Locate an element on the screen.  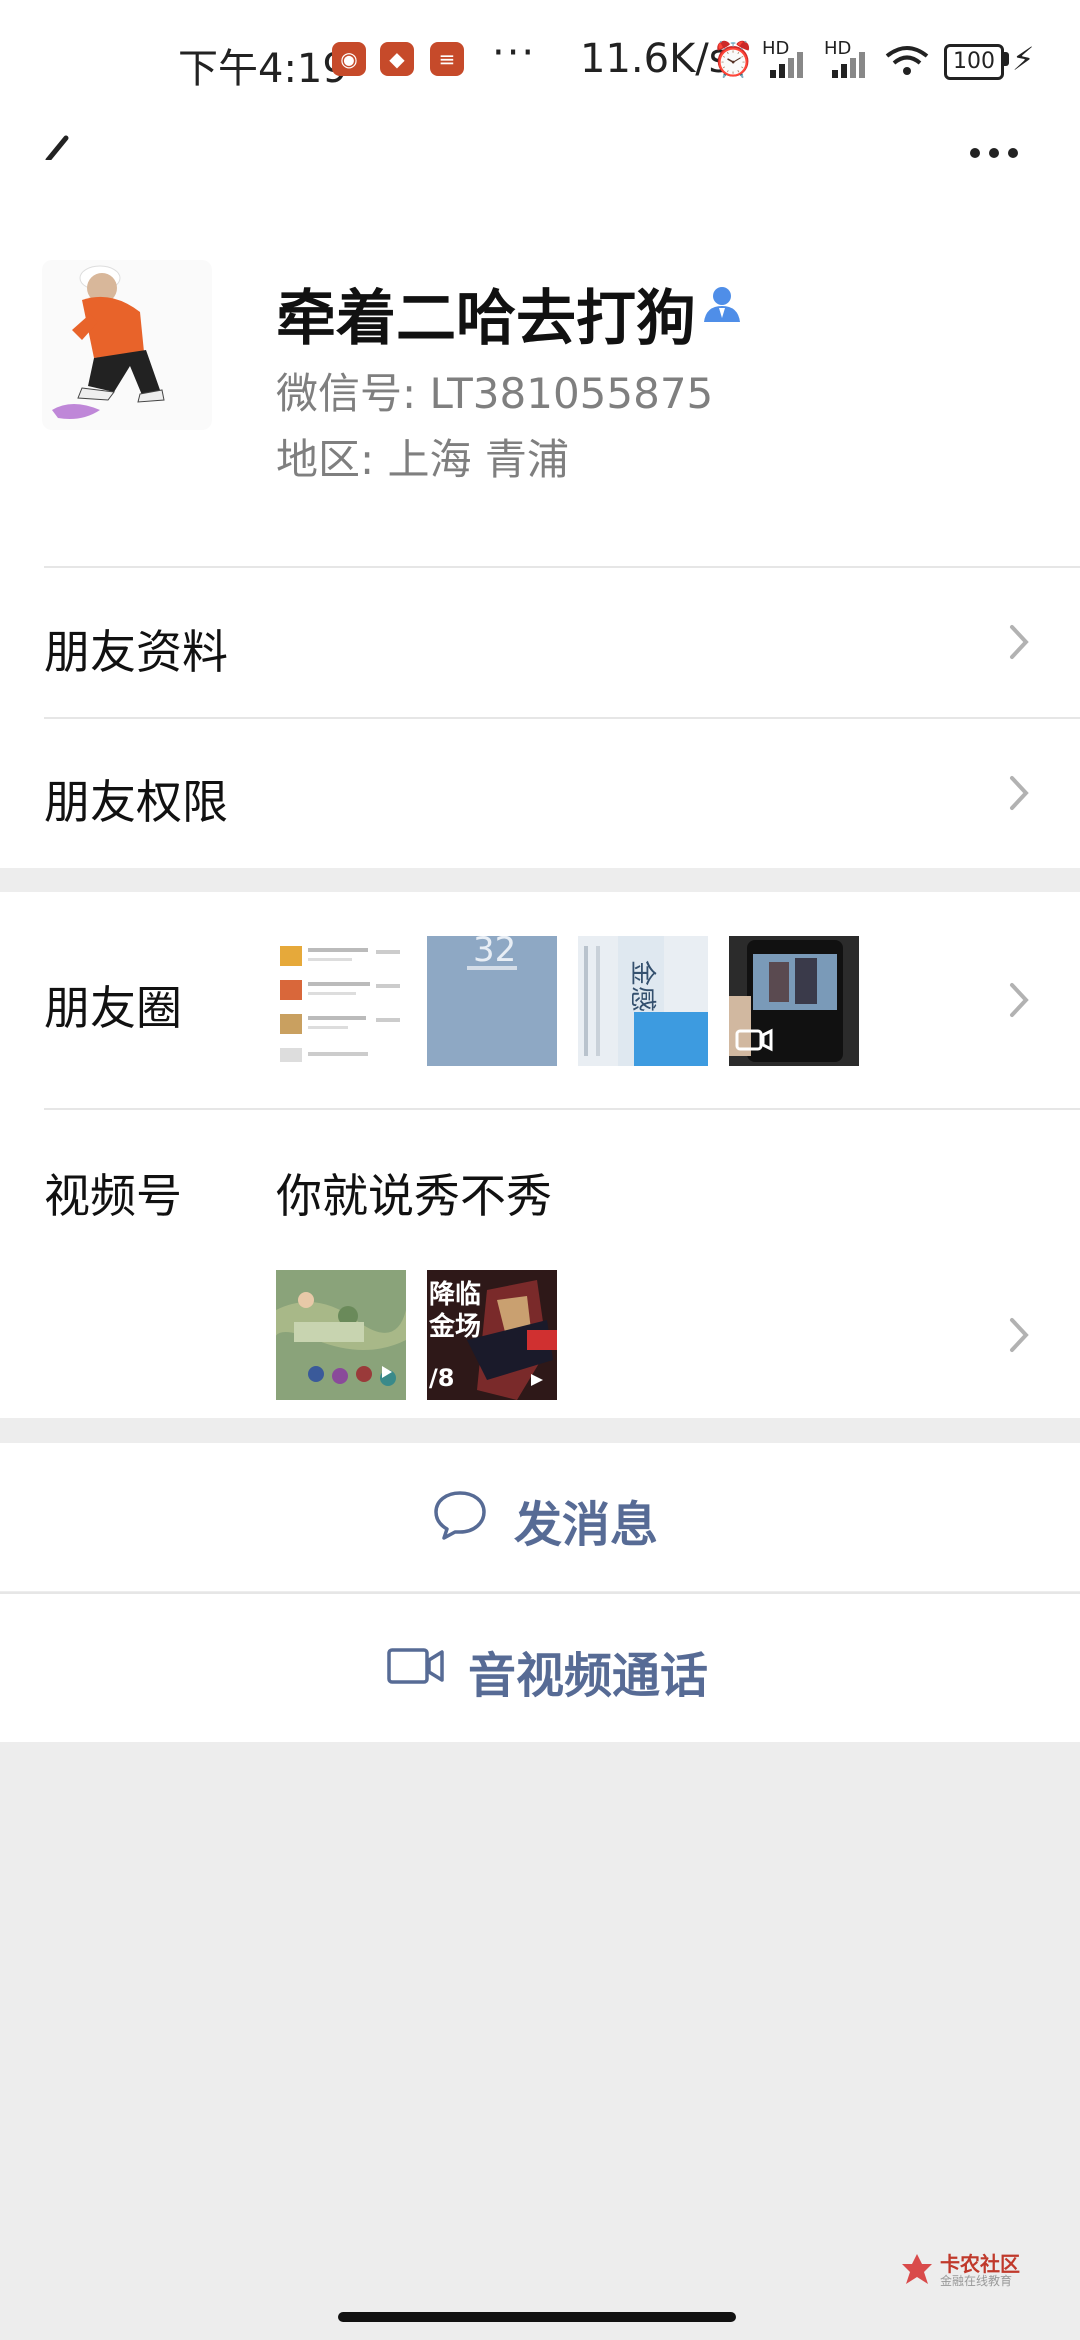
moments-thumbnail: 金感 is located at coordinates (643, 1001).